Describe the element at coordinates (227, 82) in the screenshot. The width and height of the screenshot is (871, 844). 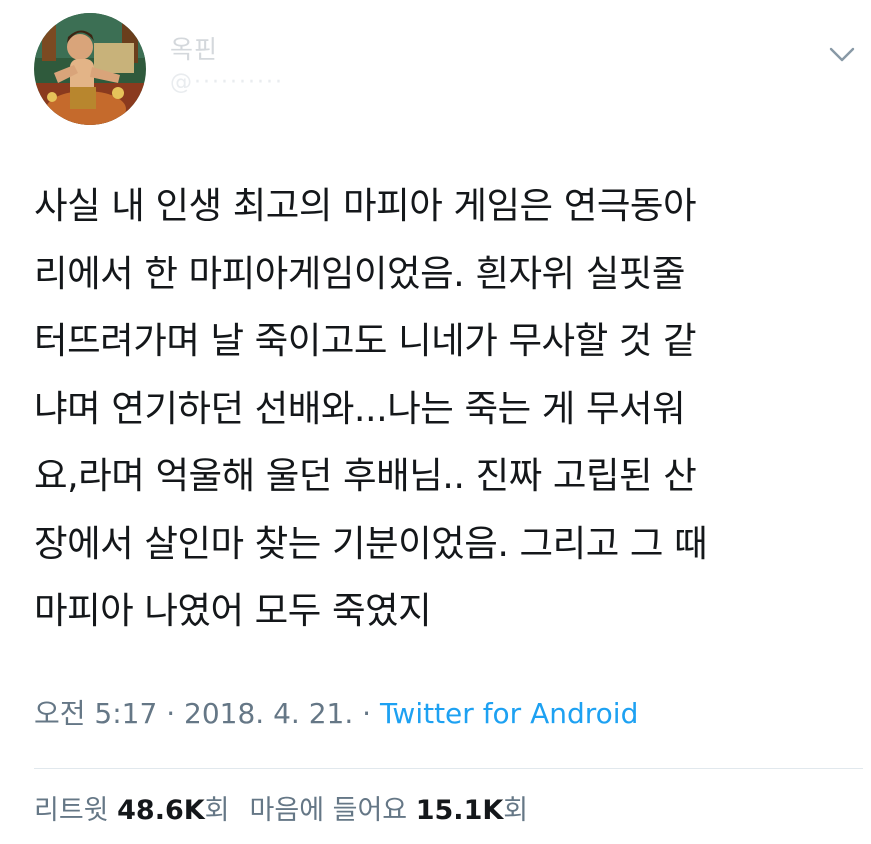
I see `author-handle: @··········` at that location.